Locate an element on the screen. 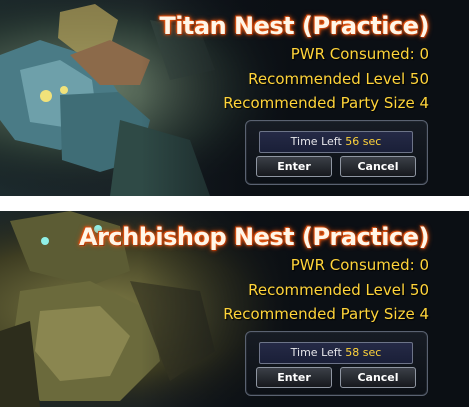 The width and height of the screenshot is (469, 407). time-left-display: Time Left 58 sec is located at coordinates (336, 353).